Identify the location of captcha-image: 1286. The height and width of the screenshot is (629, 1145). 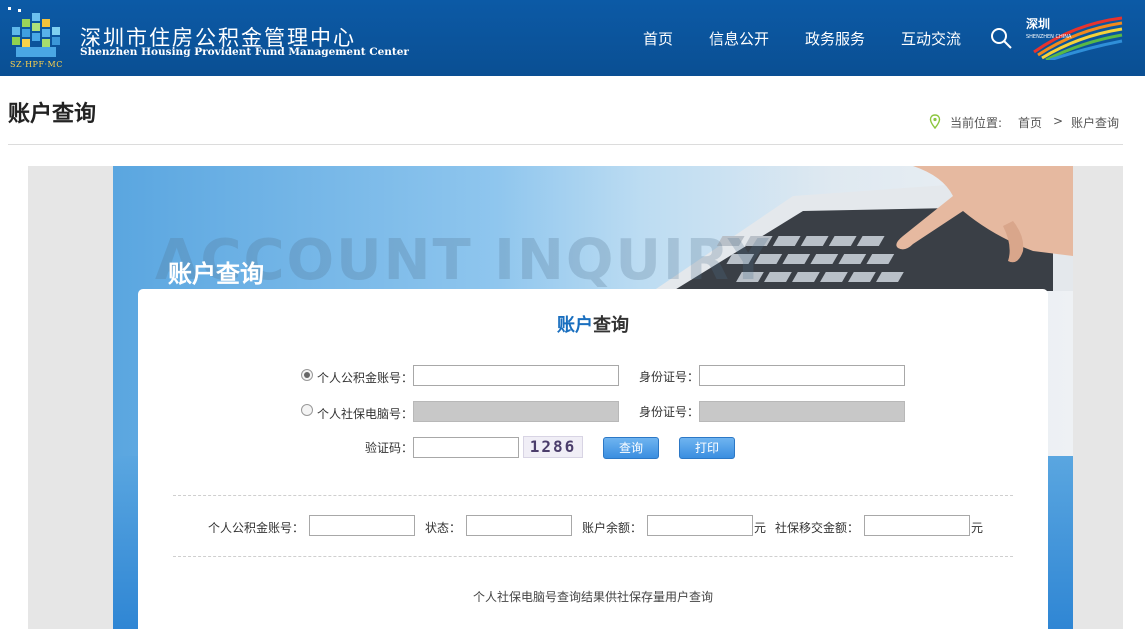
(553, 447).